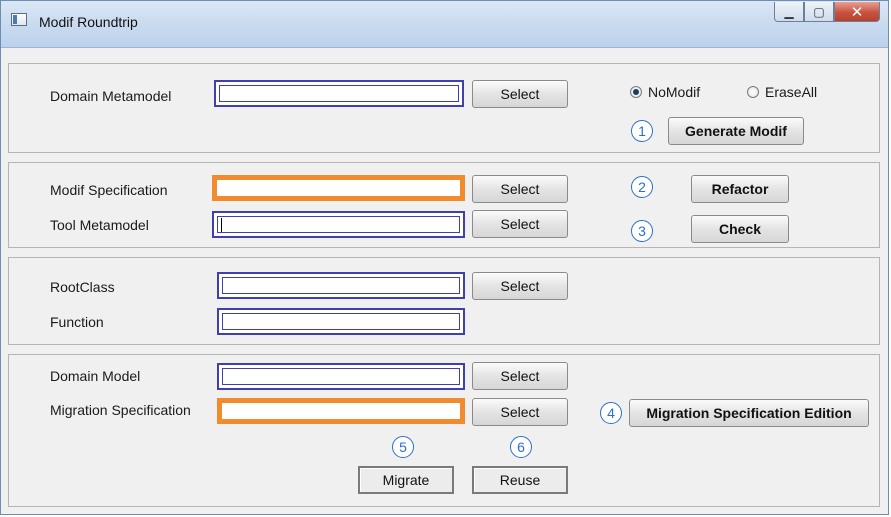  What do you see at coordinates (99, 225) in the screenshot?
I see `tool-metamodel-label: Tool Metamodel` at bounding box center [99, 225].